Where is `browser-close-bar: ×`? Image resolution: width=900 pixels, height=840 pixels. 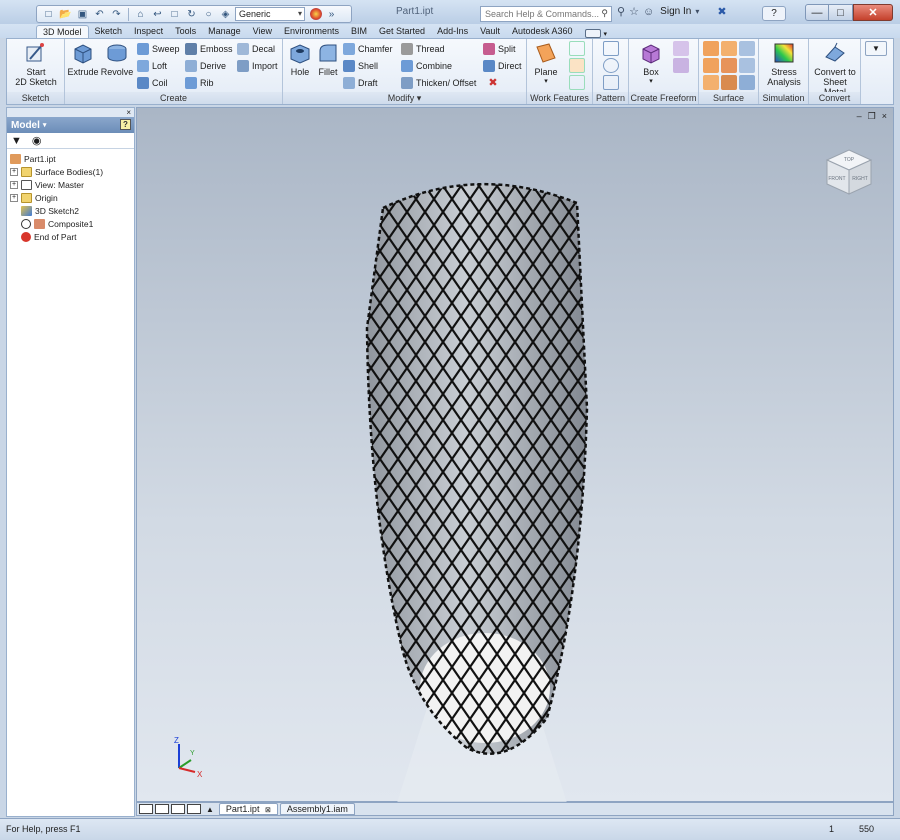 browser-close-bar: × is located at coordinates (70, 112).